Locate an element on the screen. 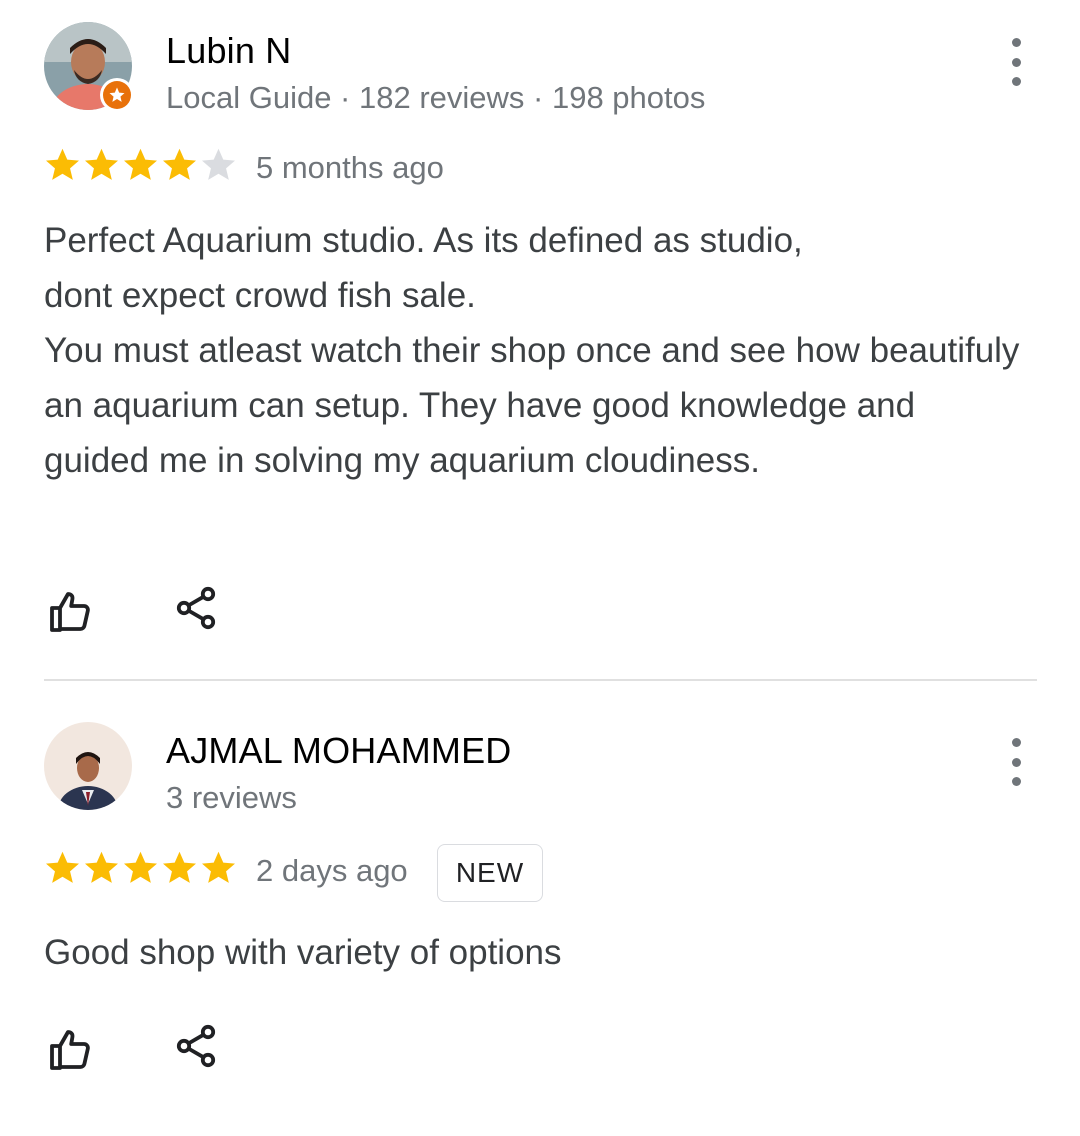  review-time: 5 months ago is located at coordinates (350, 167).